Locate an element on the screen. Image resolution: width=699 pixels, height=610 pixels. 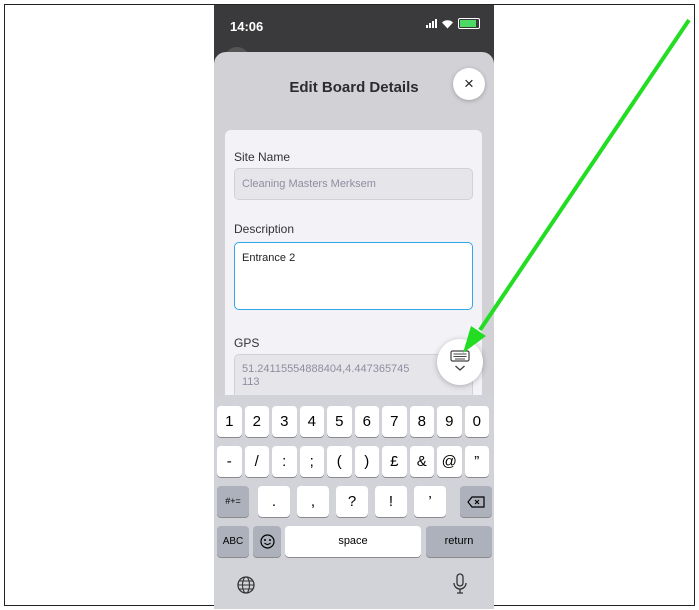
key-symbol-0: - is located at coordinates (229, 461).